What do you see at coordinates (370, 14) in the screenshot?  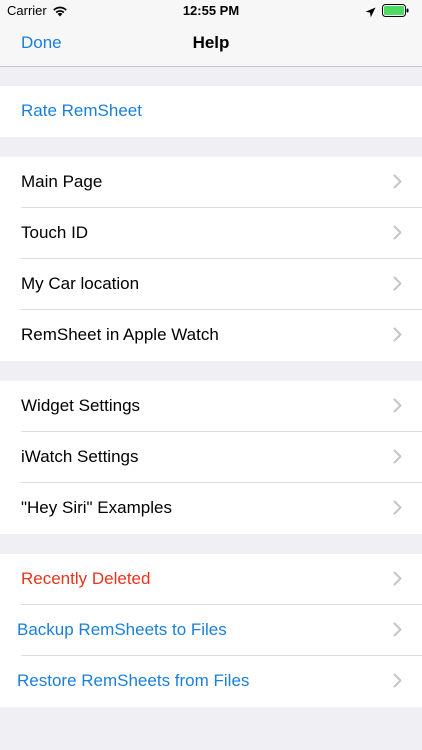 I see `location-arrow-icon` at bounding box center [370, 14].